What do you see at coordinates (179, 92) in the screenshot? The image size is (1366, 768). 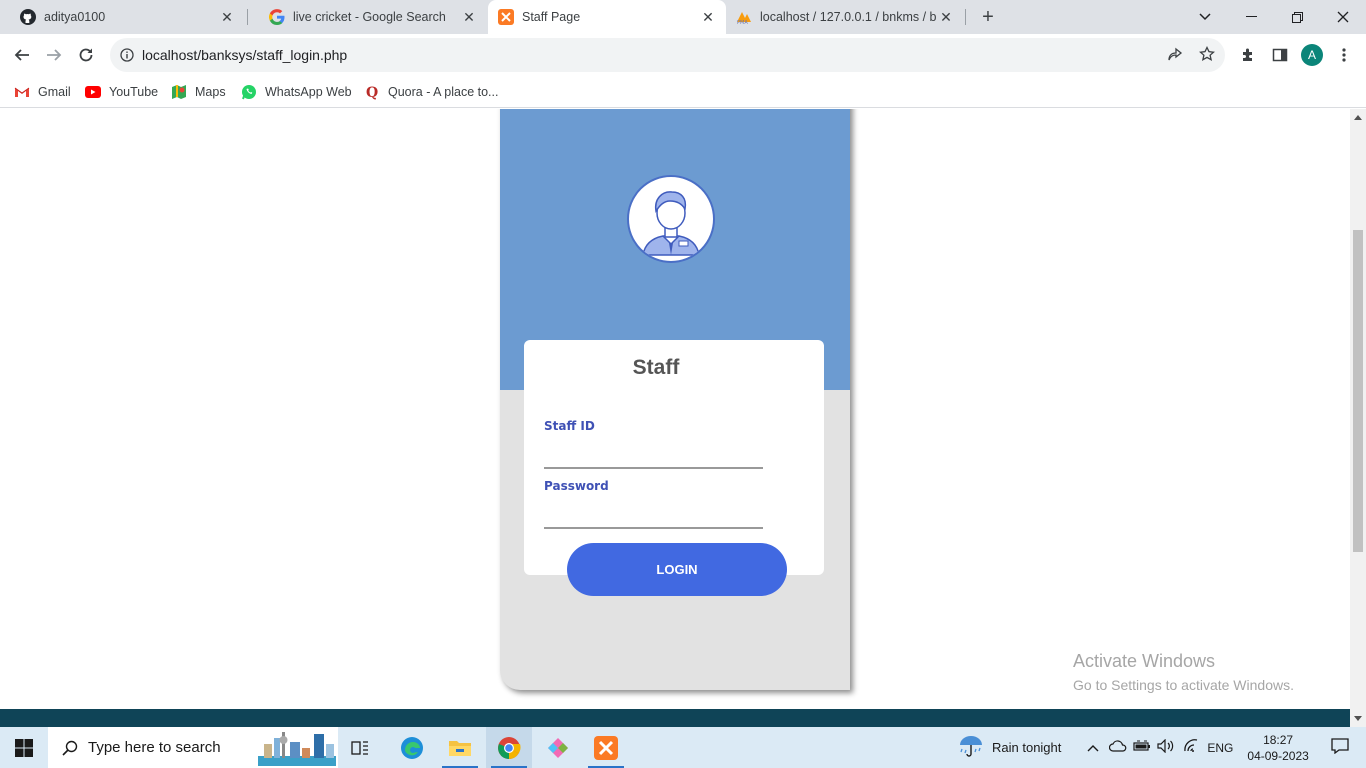 I see `maps-icon` at bounding box center [179, 92].